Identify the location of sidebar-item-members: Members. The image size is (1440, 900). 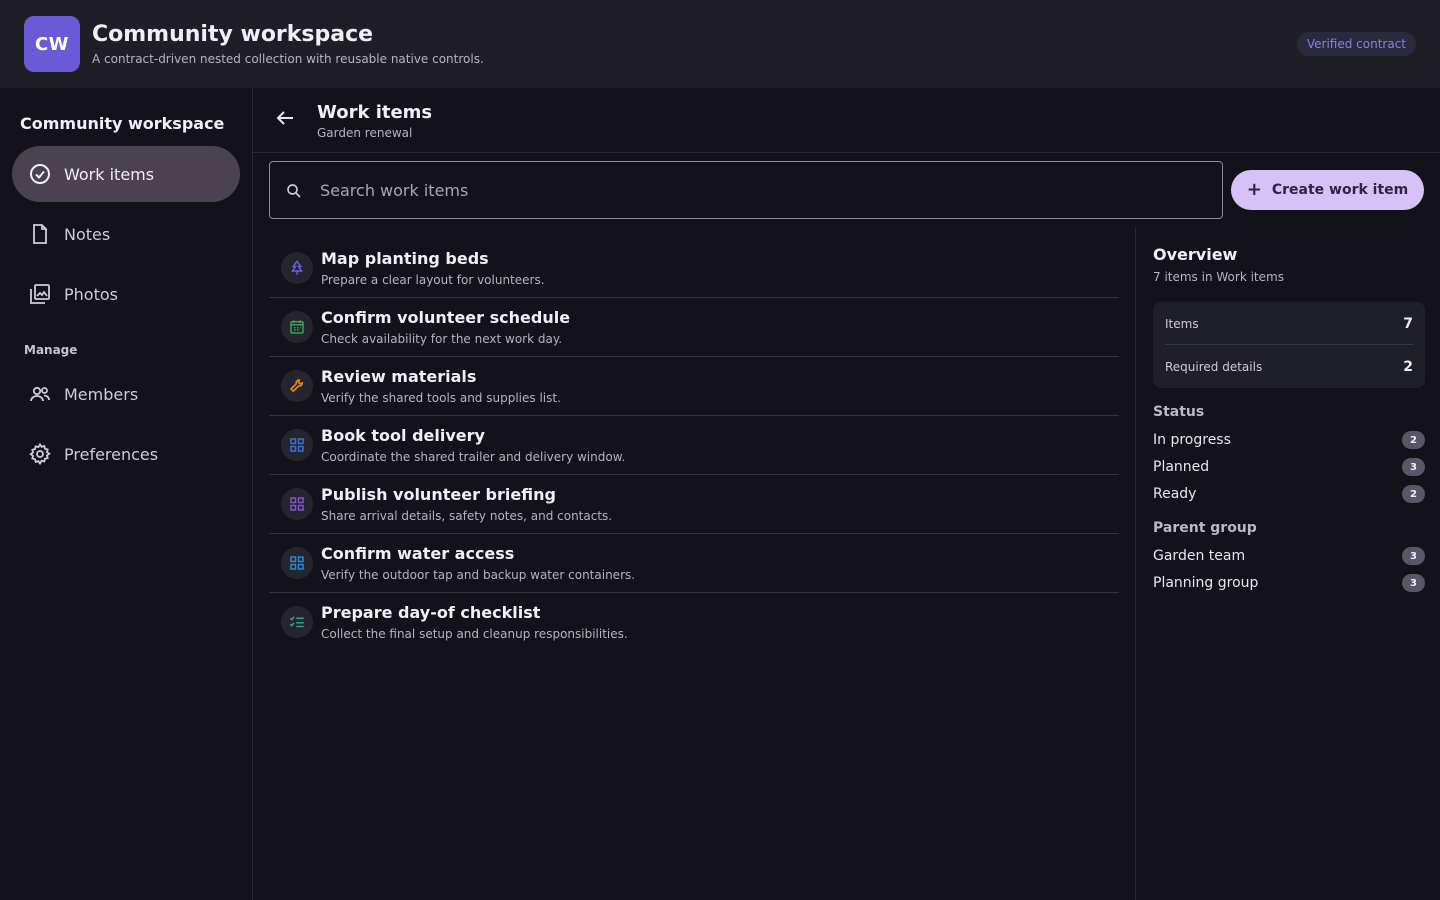
(126, 394).